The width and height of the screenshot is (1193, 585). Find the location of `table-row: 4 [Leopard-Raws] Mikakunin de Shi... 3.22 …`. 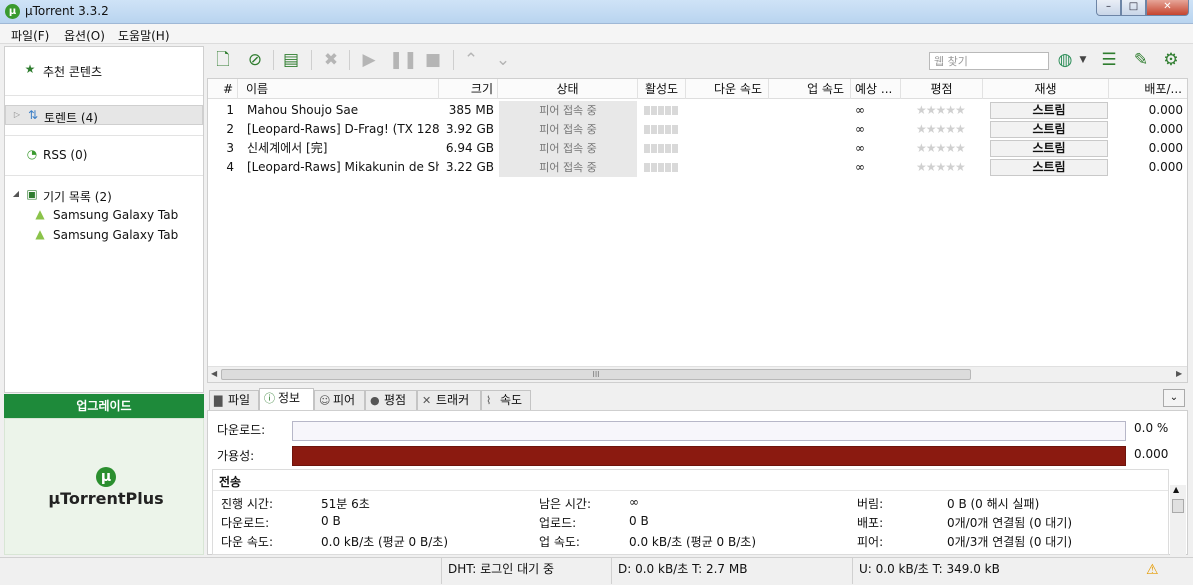

table-row: 4 [Leopard-Raws] Mikakunin de Shi... 3.22 … is located at coordinates (697, 167).